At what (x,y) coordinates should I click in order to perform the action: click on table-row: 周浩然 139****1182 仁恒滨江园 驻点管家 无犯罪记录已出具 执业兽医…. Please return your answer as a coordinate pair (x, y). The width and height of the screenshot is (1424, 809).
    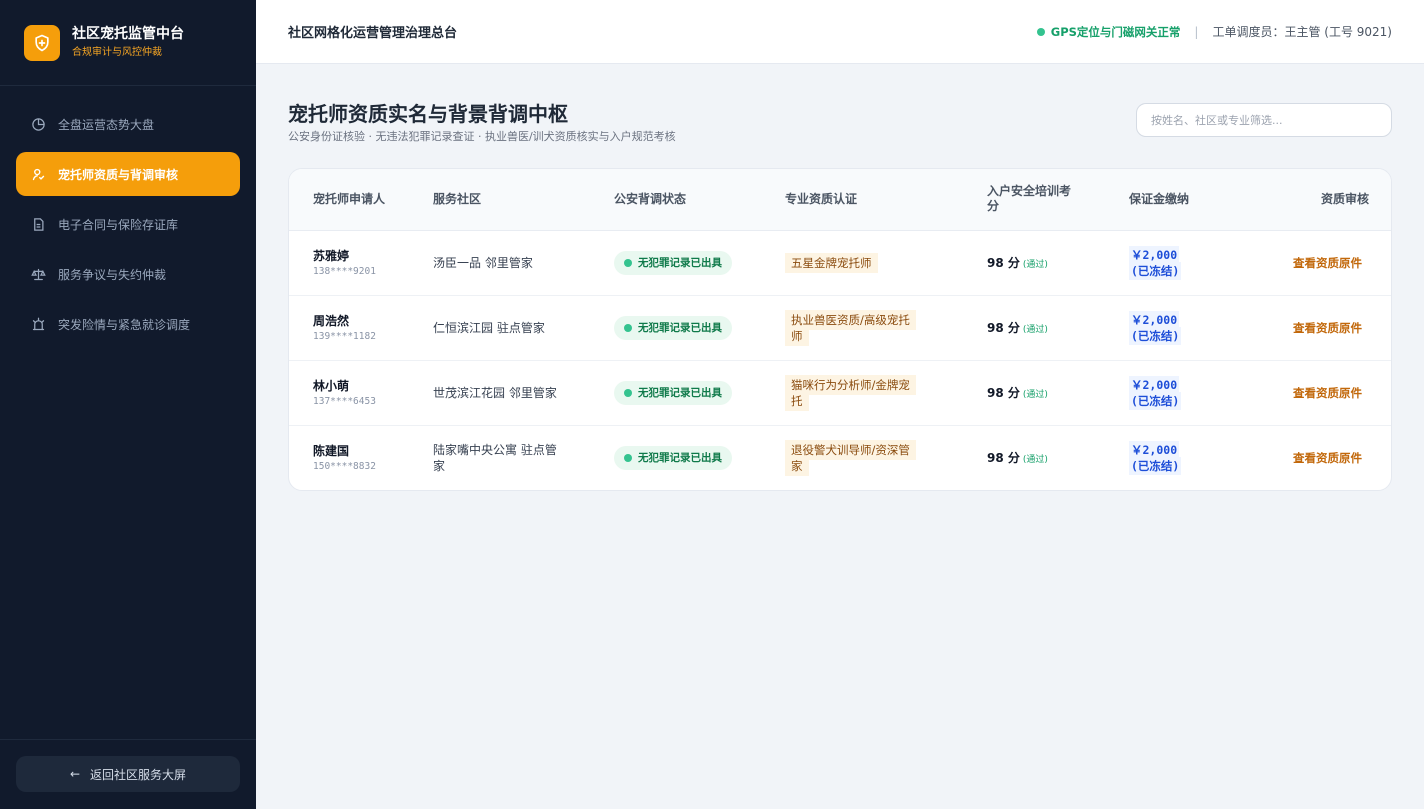
    Looking at the image, I should click on (840, 327).